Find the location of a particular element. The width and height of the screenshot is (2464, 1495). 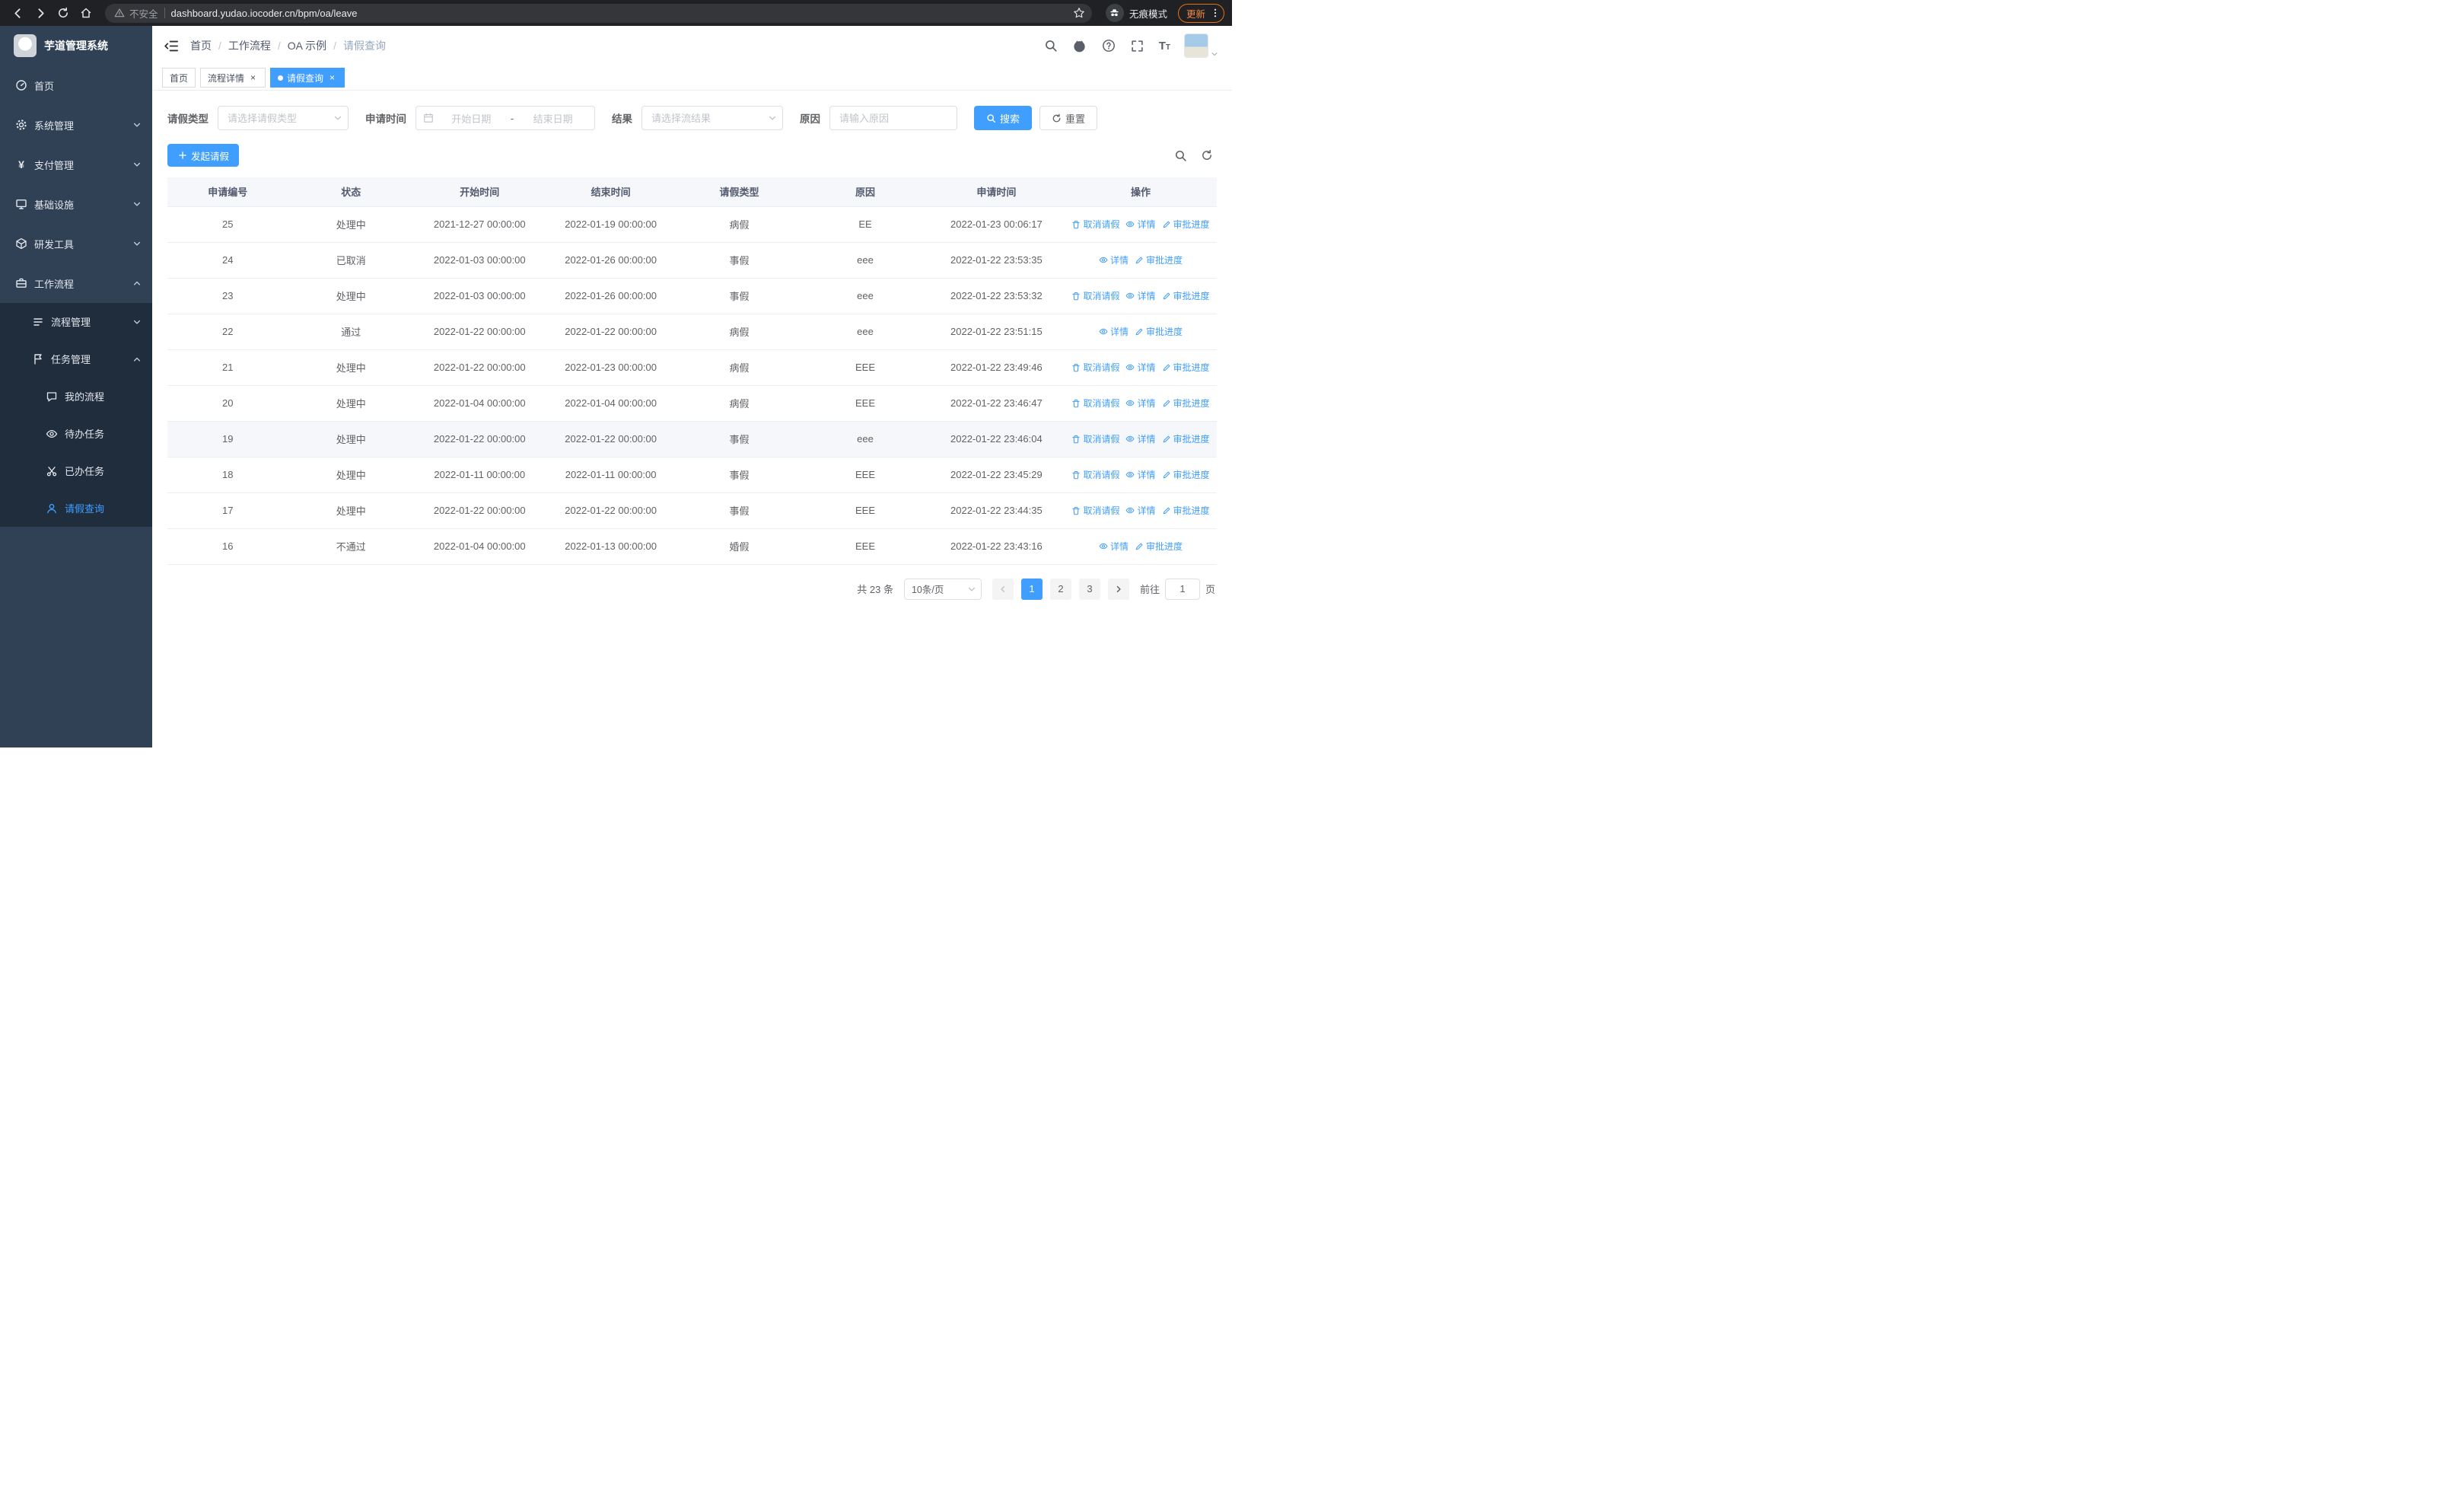

table-refresh-icon is located at coordinates (1207, 155).